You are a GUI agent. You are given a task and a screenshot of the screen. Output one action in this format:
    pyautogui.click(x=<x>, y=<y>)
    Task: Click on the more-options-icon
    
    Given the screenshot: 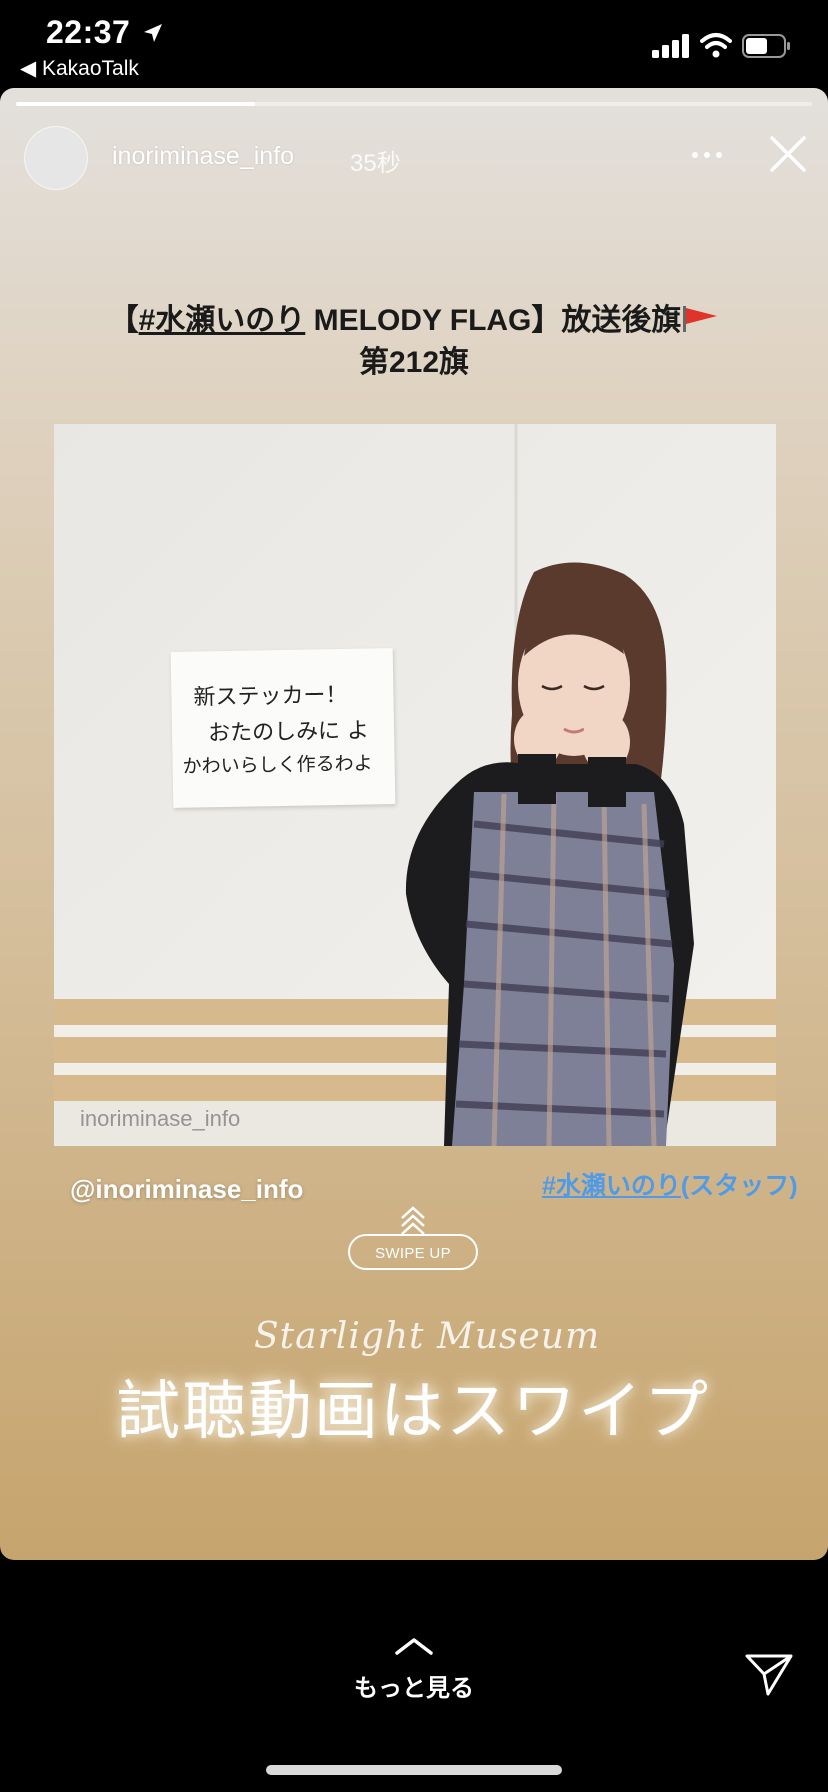 What is the action you would take?
    pyautogui.click(x=707, y=155)
    